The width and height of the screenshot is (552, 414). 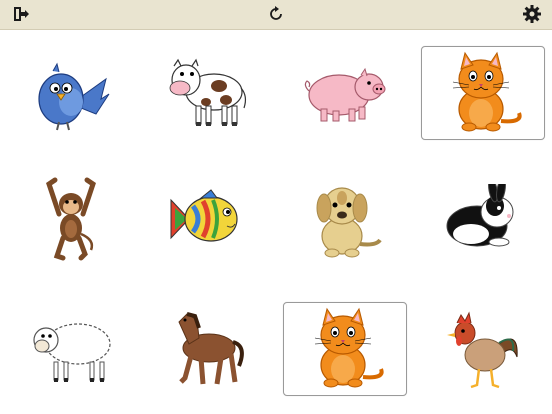 I want to click on dog-image, so click(x=349, y=222).